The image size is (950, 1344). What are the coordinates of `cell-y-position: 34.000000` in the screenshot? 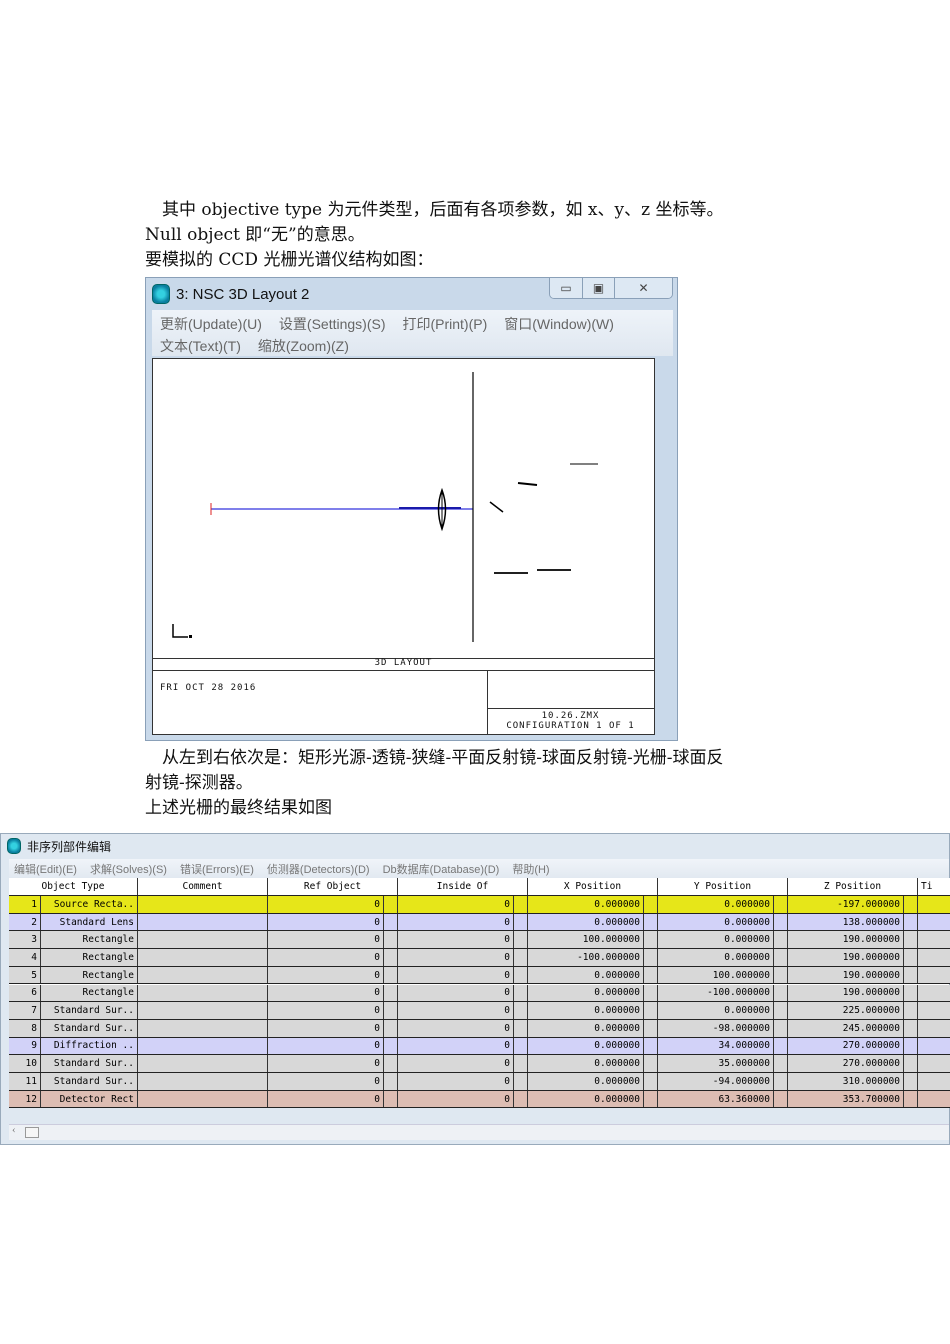 It's located at (716, 1046).